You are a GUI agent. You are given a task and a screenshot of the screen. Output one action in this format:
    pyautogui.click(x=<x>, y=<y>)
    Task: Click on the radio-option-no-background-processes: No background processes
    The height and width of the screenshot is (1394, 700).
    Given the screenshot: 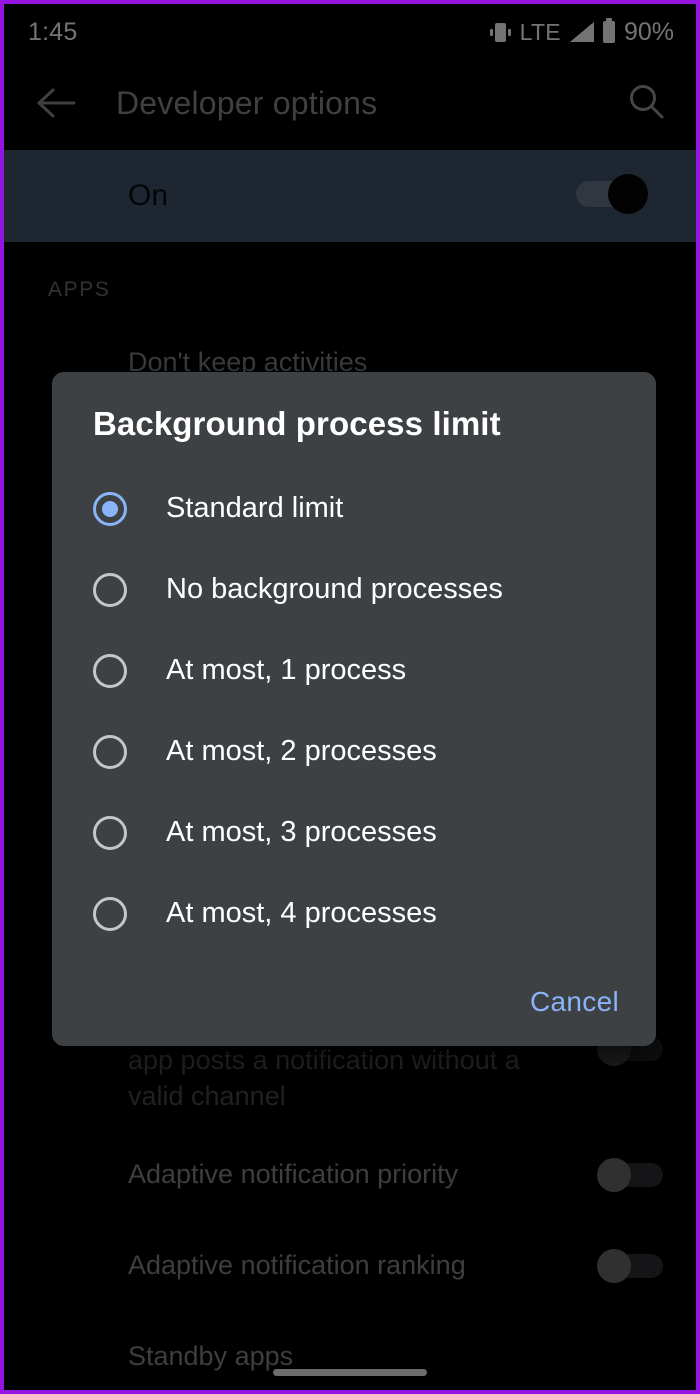 What is the action you would take?
    pyautogui.click(x=354, y=589)
    